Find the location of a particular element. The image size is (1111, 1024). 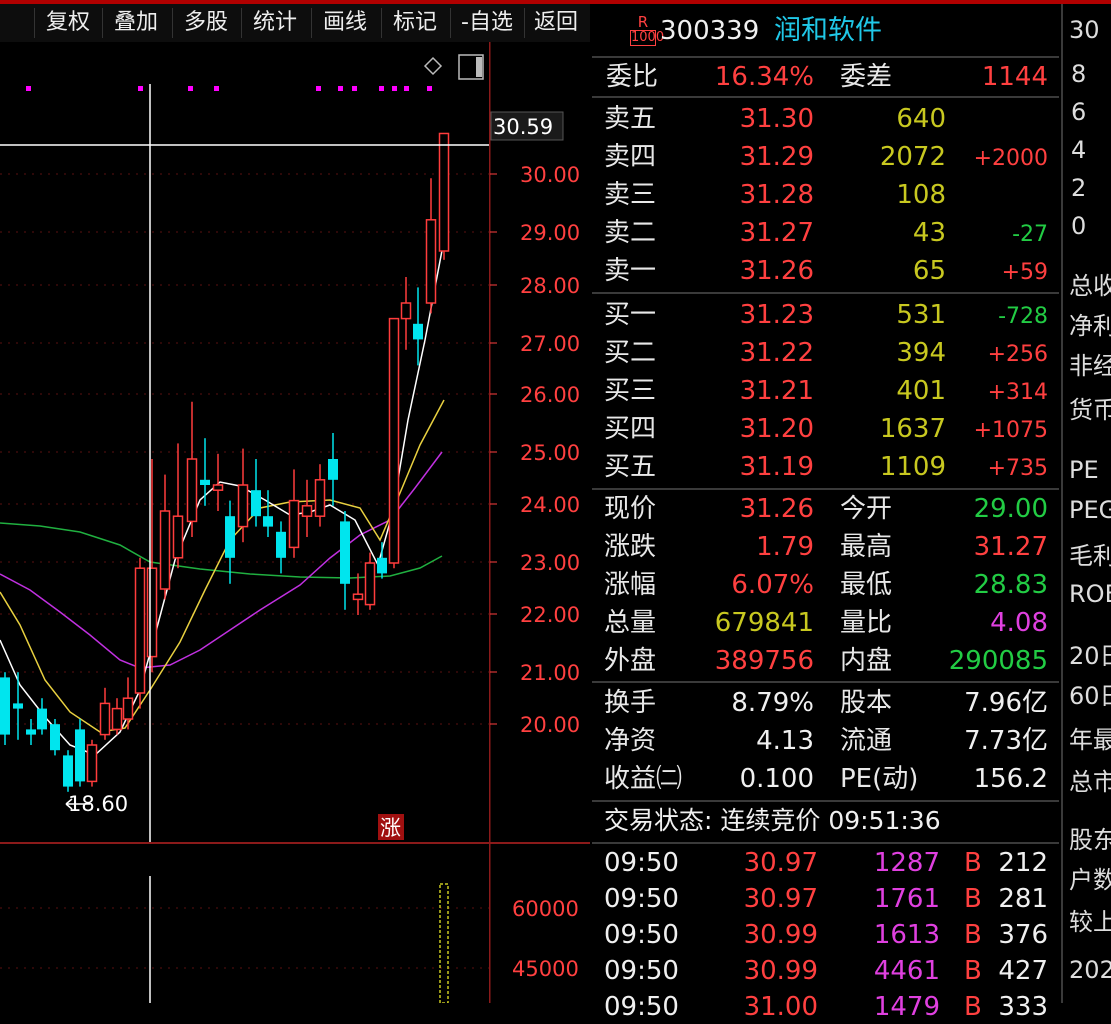

price-axis-label: 30.00 is located at coordinates (550, 175).